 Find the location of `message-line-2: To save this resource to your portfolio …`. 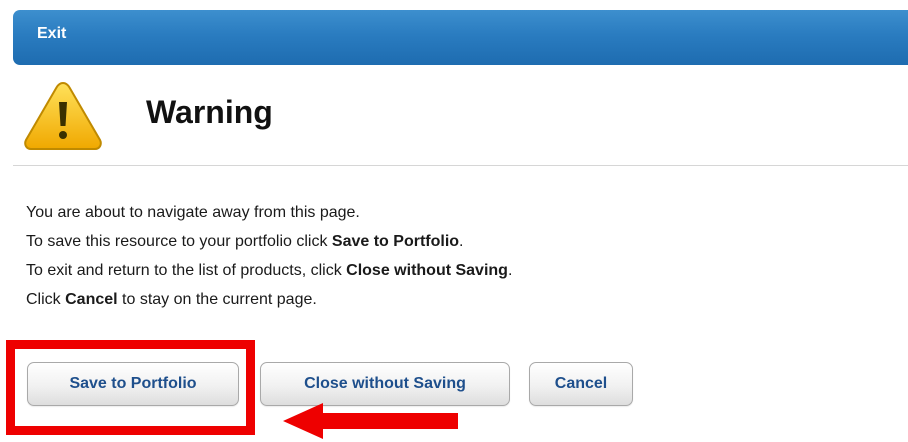

message-line-2: To save this resource to your portfolio … is located at coordinates (245, 241).